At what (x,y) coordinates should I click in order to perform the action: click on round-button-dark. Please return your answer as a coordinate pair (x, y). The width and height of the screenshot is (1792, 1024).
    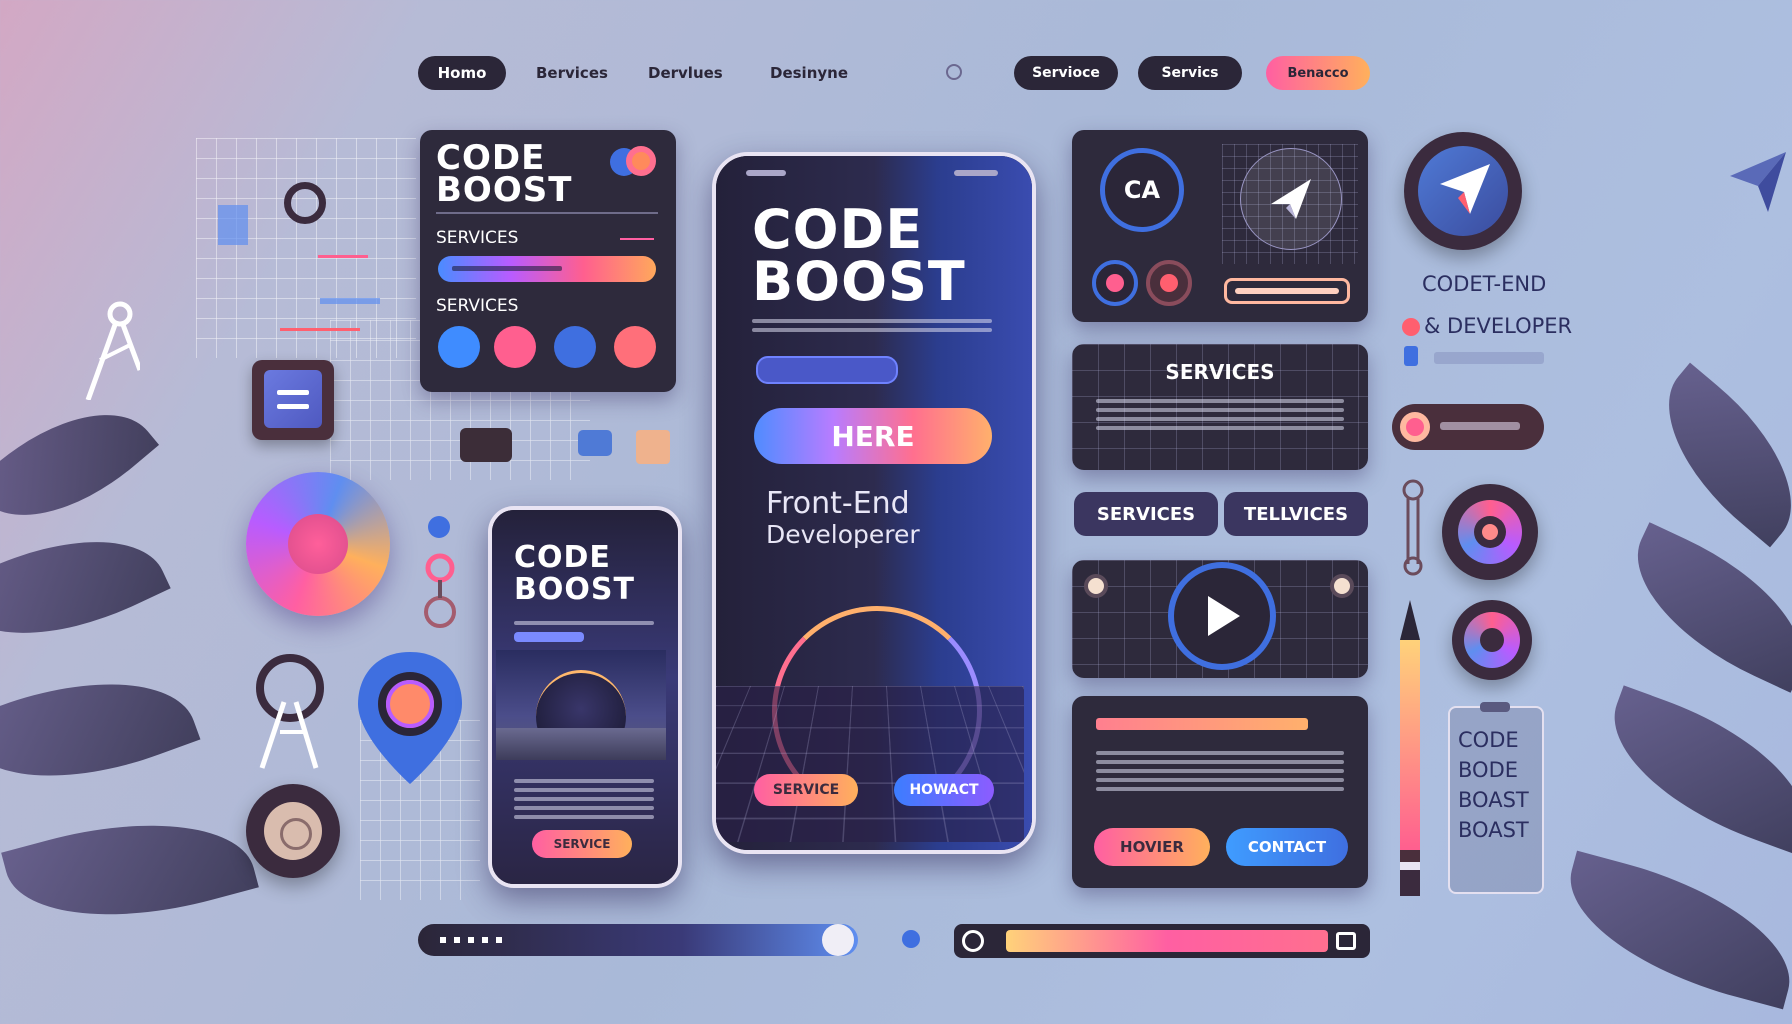
    Looking at the image, I should click on (293, 831).